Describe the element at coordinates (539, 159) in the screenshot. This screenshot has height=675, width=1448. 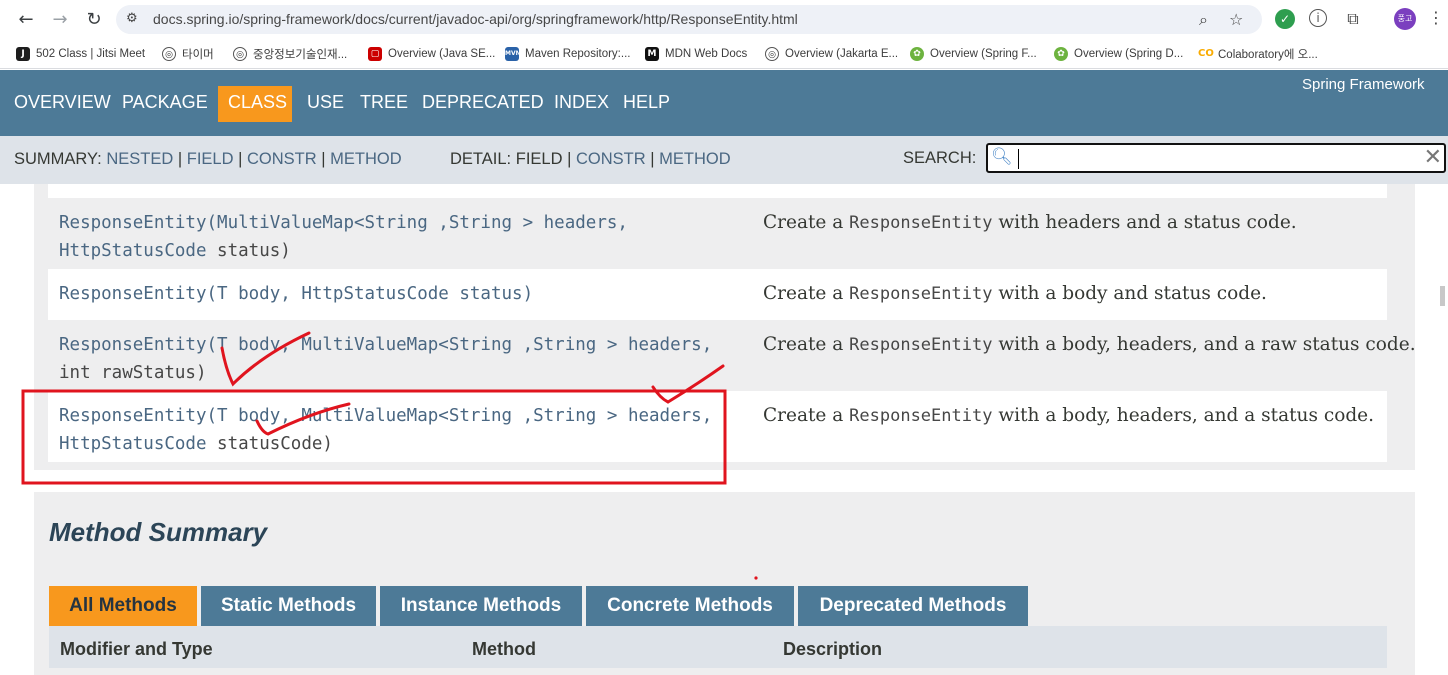
I see `detail-field-text: FIELD` at that location.